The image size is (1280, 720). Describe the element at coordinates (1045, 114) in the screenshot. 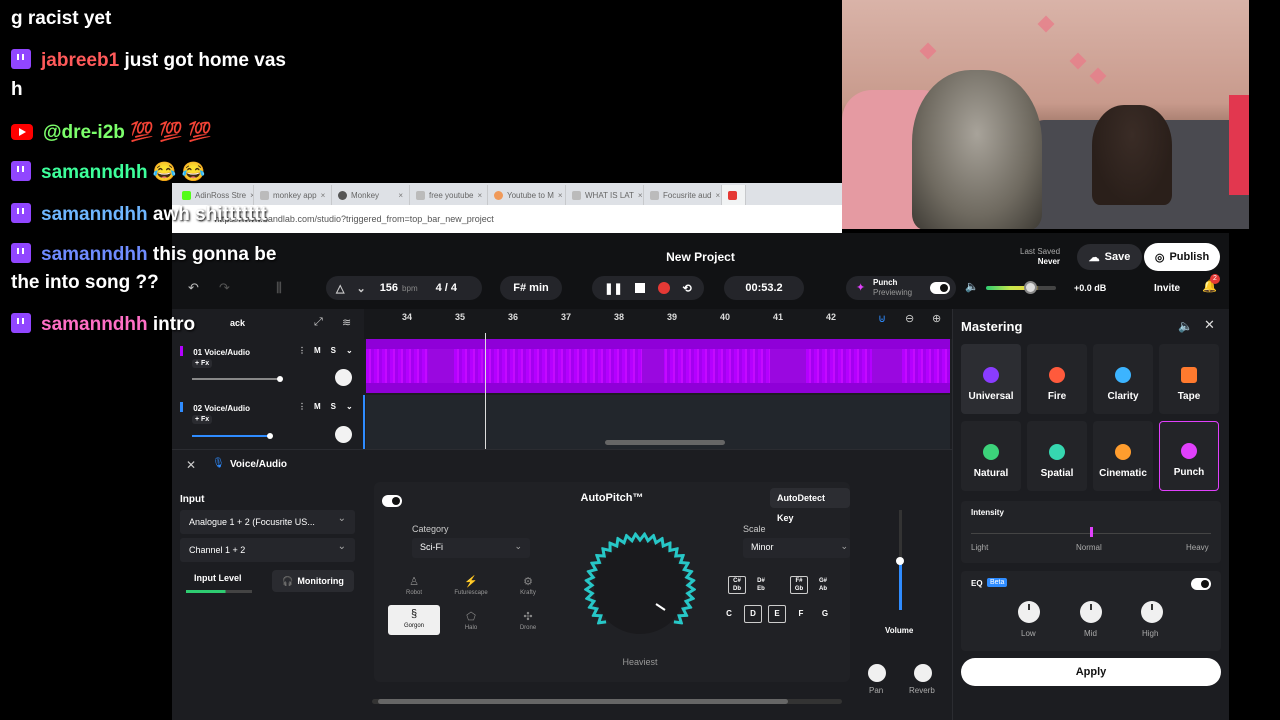

I see `webcam-feed` at that location.